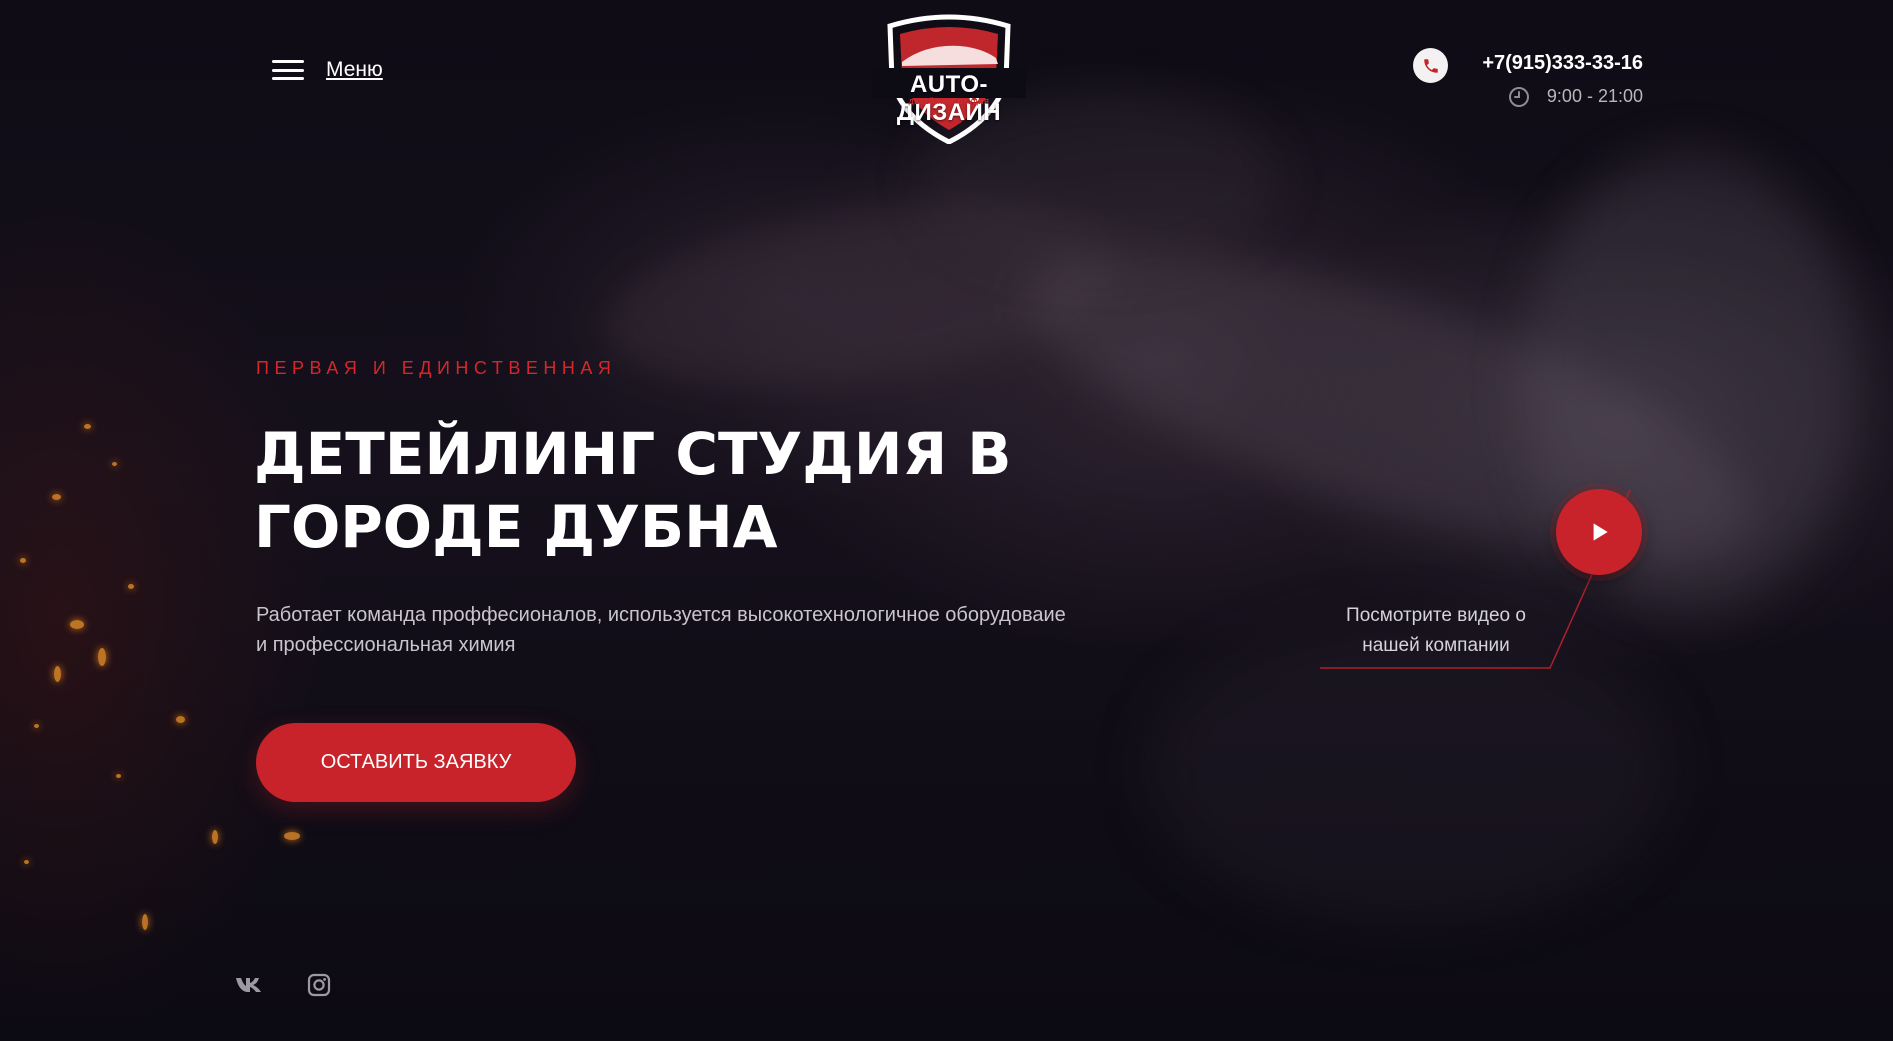  What do you see at coordinates (1594, 96) in the screenshot?
I see `working-hours: 9:00 - 21:00` at bounding box center [1594, 96].